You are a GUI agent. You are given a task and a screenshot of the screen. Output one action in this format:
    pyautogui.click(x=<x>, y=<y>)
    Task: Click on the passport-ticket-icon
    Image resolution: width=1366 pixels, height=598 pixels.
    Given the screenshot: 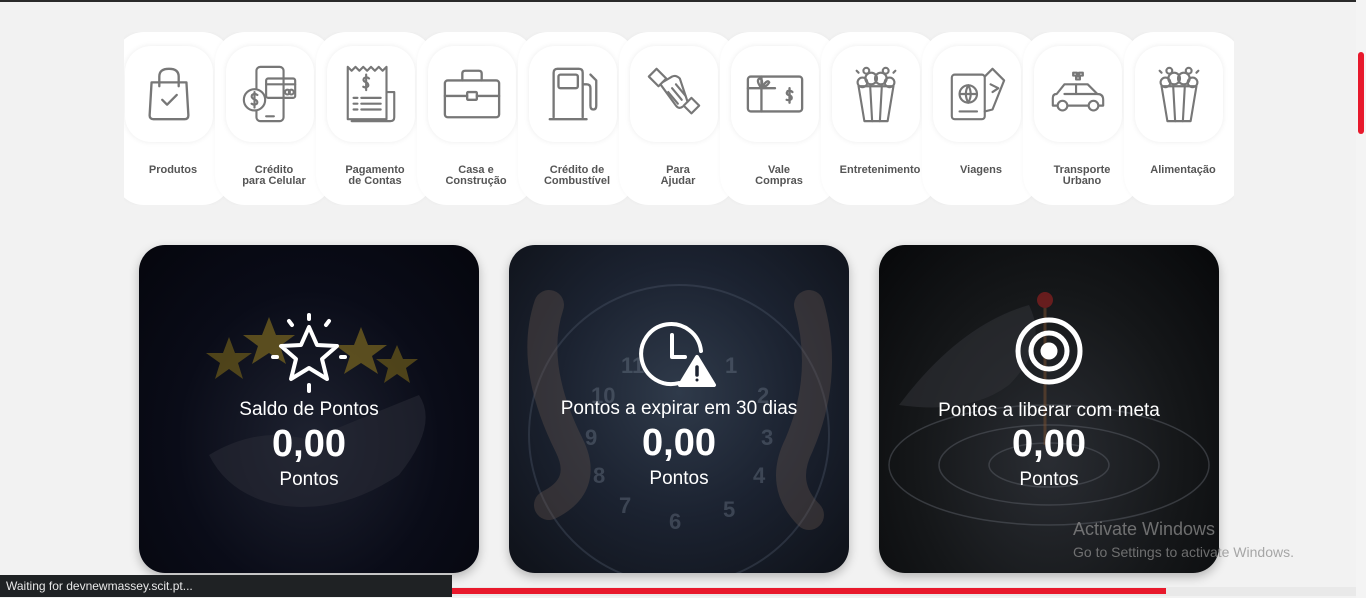 What is the action you would take?
    pyautogui.click(x=977, y=94)
    